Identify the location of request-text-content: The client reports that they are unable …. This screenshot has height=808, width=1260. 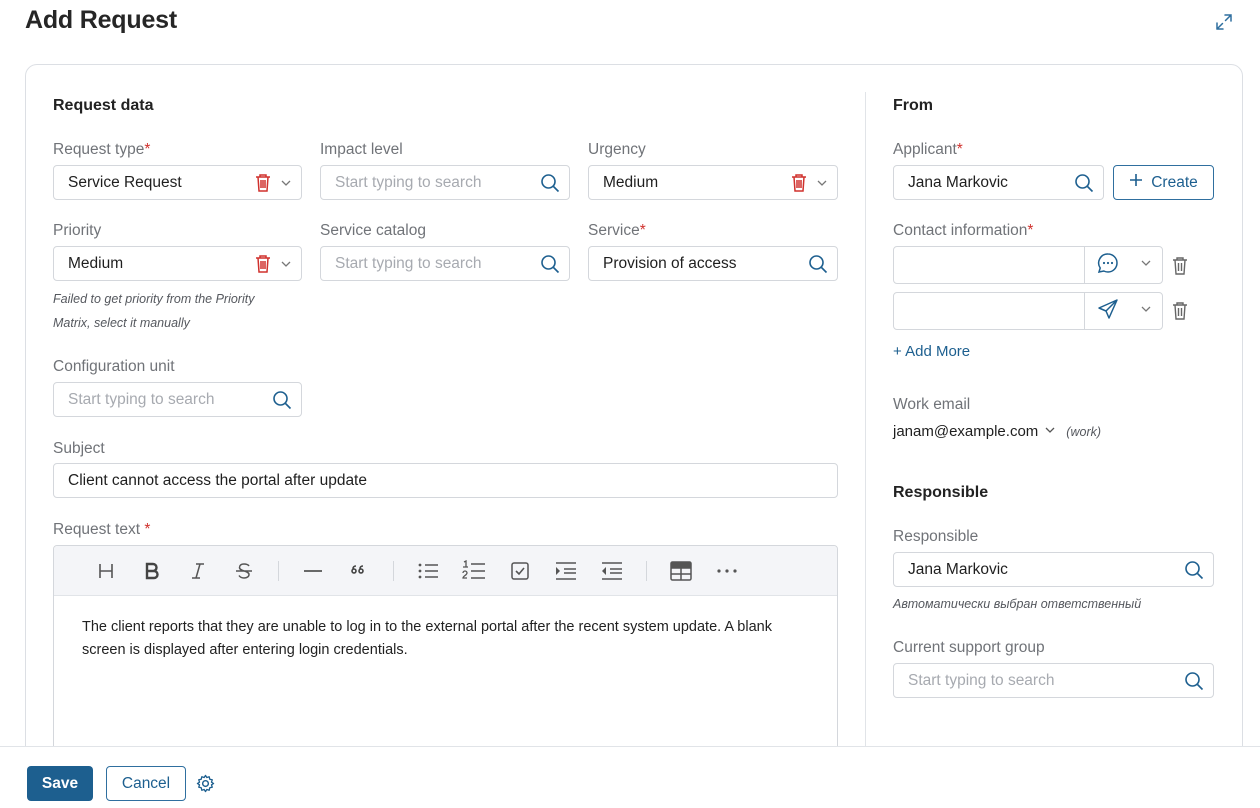
(445, 639).